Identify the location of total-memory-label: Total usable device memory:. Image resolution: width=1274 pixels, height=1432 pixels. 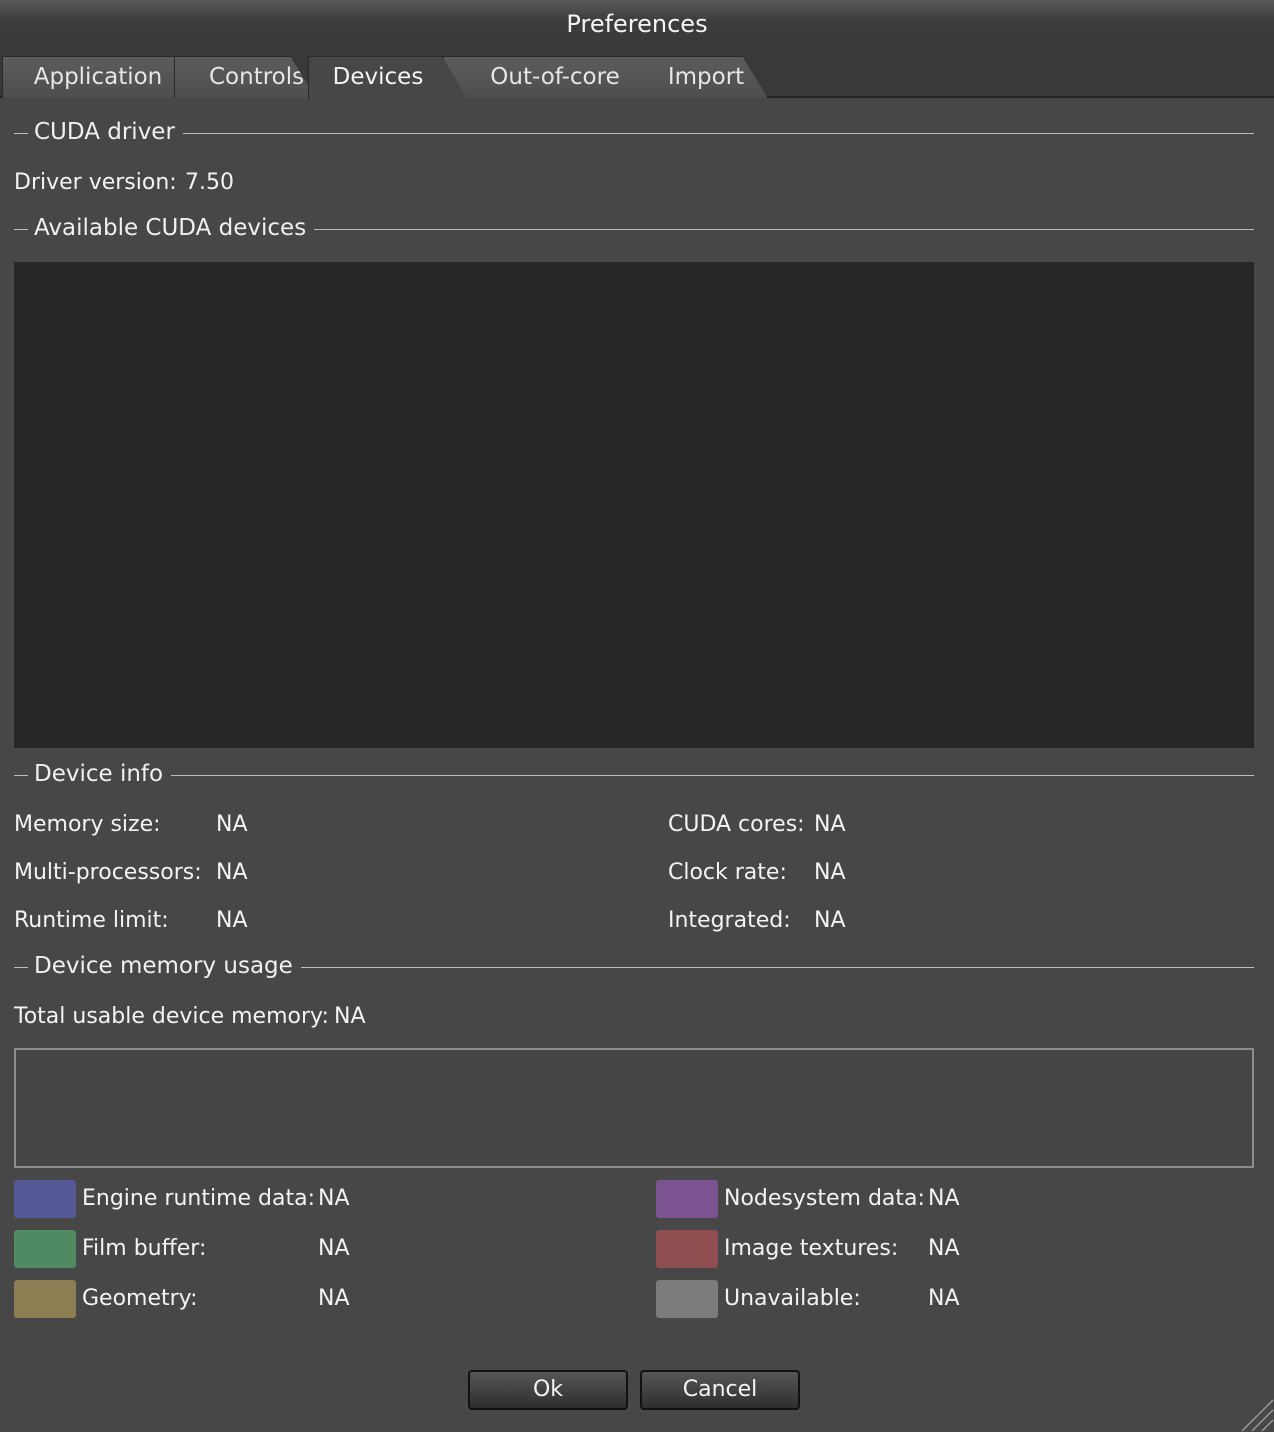
(171, 1016).